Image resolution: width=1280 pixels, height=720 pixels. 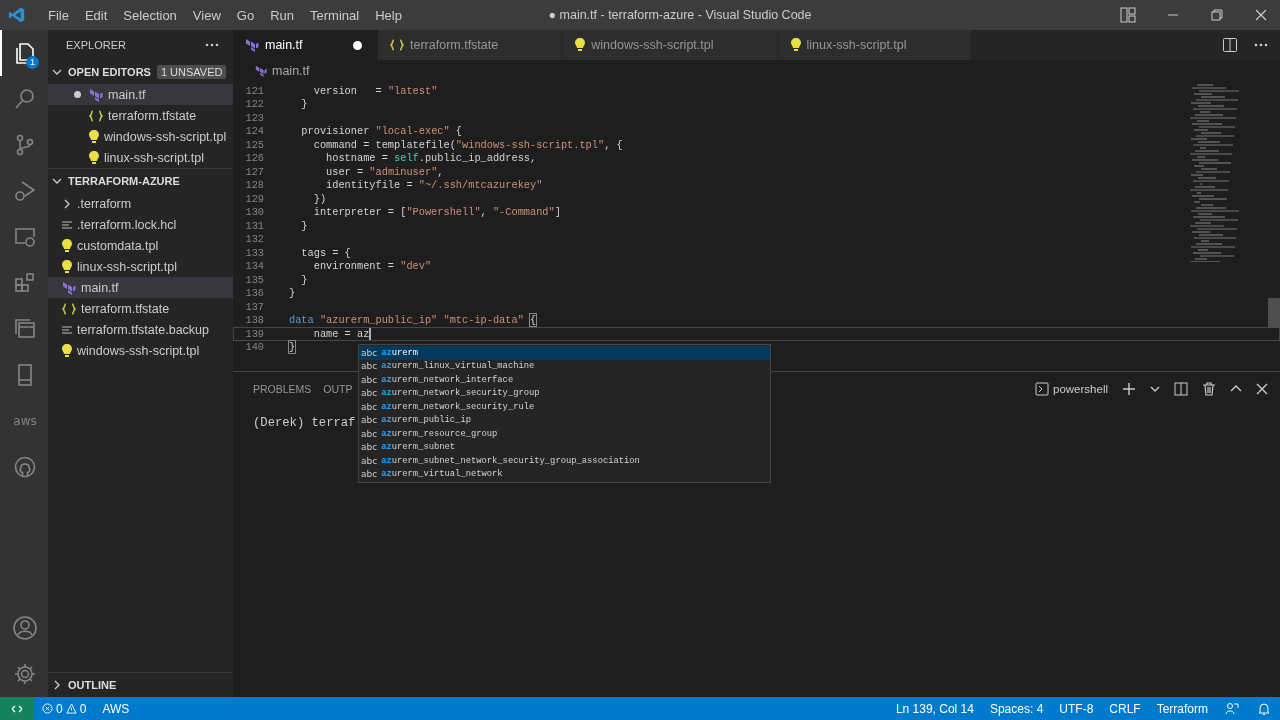 I want to click on terminal-icon, so click(x=1042, y=389).